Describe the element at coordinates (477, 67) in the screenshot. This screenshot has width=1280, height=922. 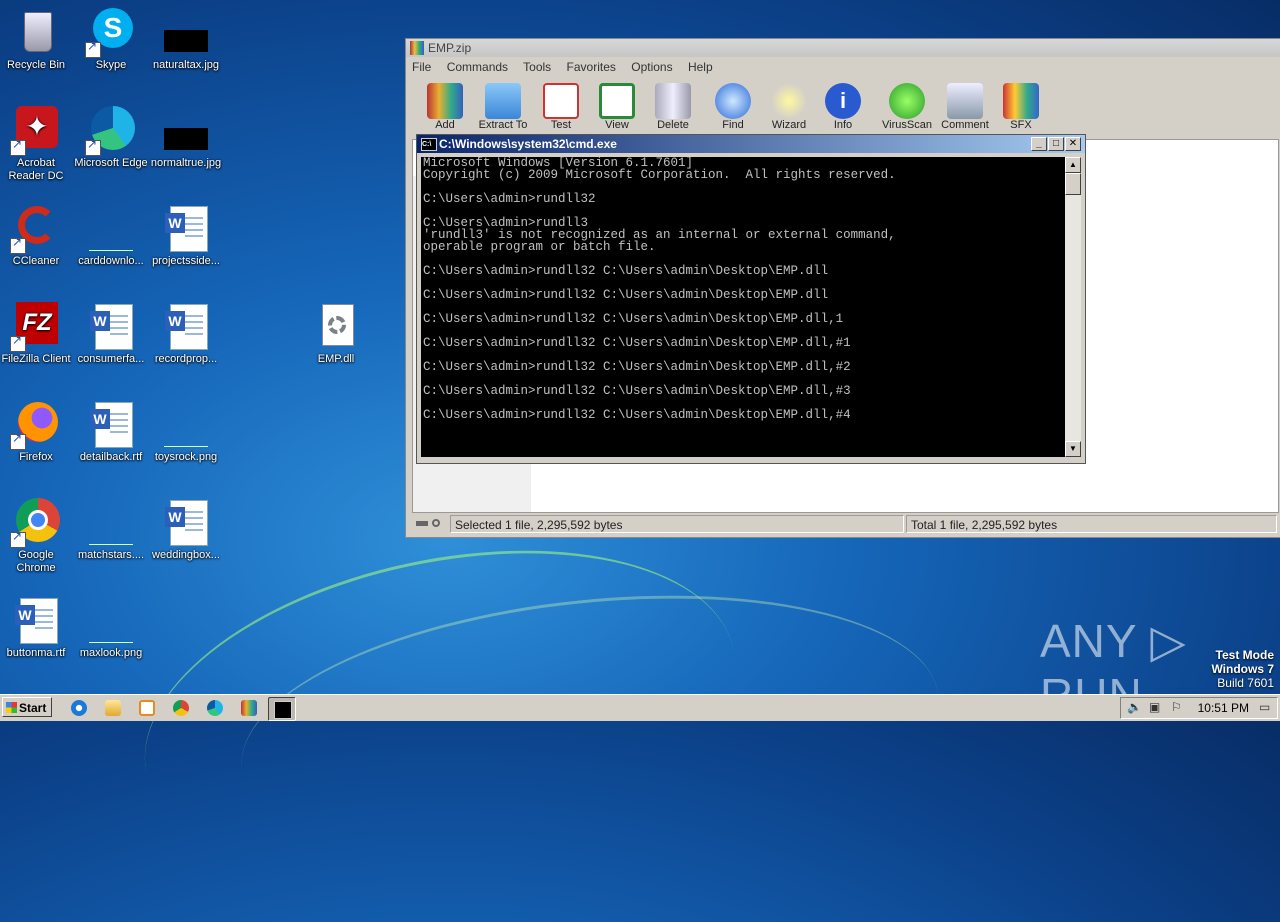
I see `menu-commands: Commands` at that location.